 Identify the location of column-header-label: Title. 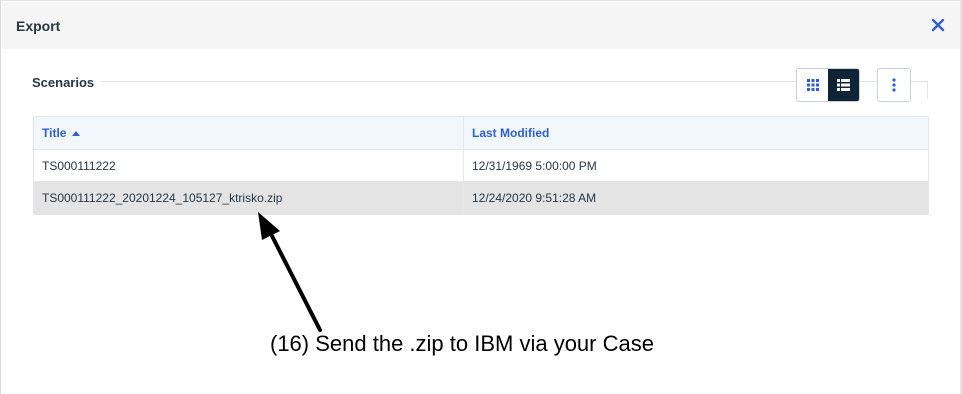
(54, 133).